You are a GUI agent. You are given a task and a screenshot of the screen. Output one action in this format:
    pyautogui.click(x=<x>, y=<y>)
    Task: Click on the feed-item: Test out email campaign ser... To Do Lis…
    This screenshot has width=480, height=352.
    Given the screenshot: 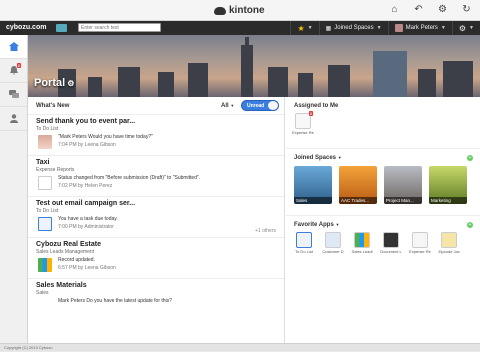 What is the action you would take?
    pyautogui.click(x=156, y=217)
    